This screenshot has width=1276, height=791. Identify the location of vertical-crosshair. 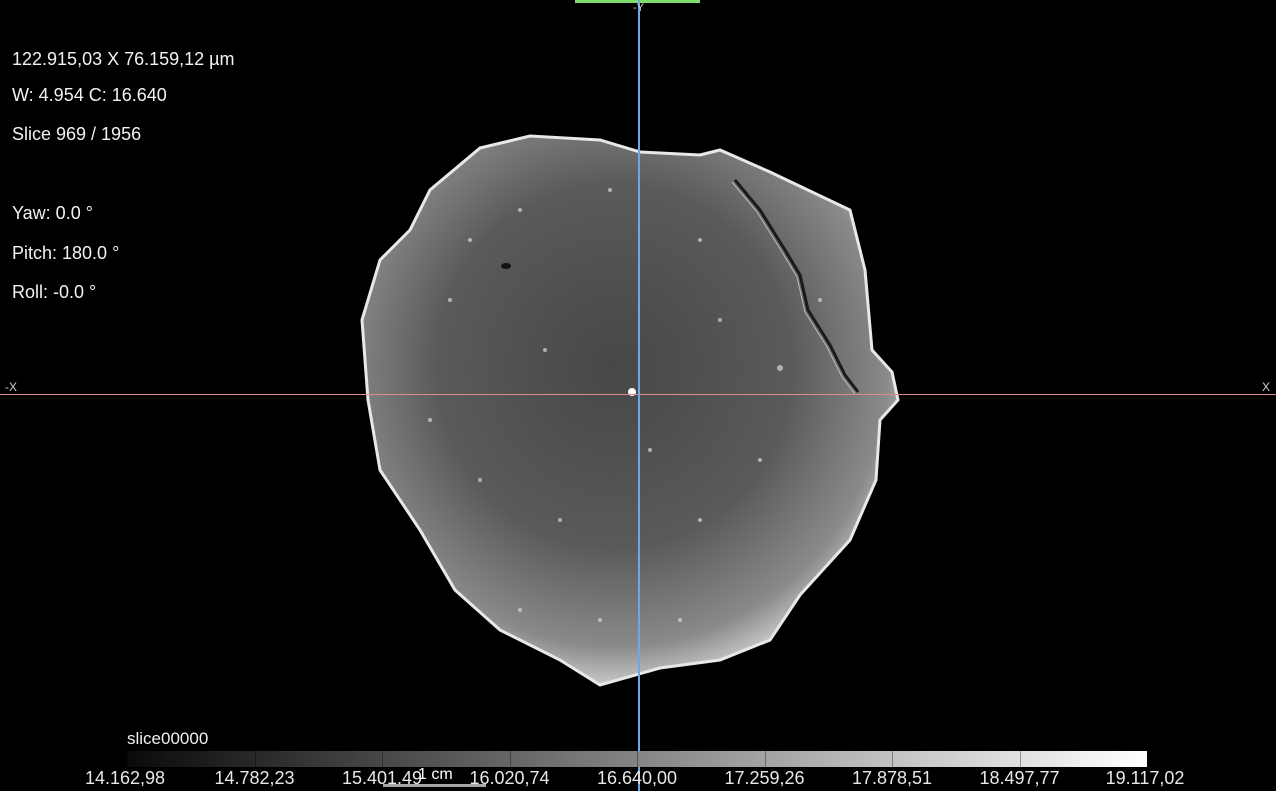
(639, 395).